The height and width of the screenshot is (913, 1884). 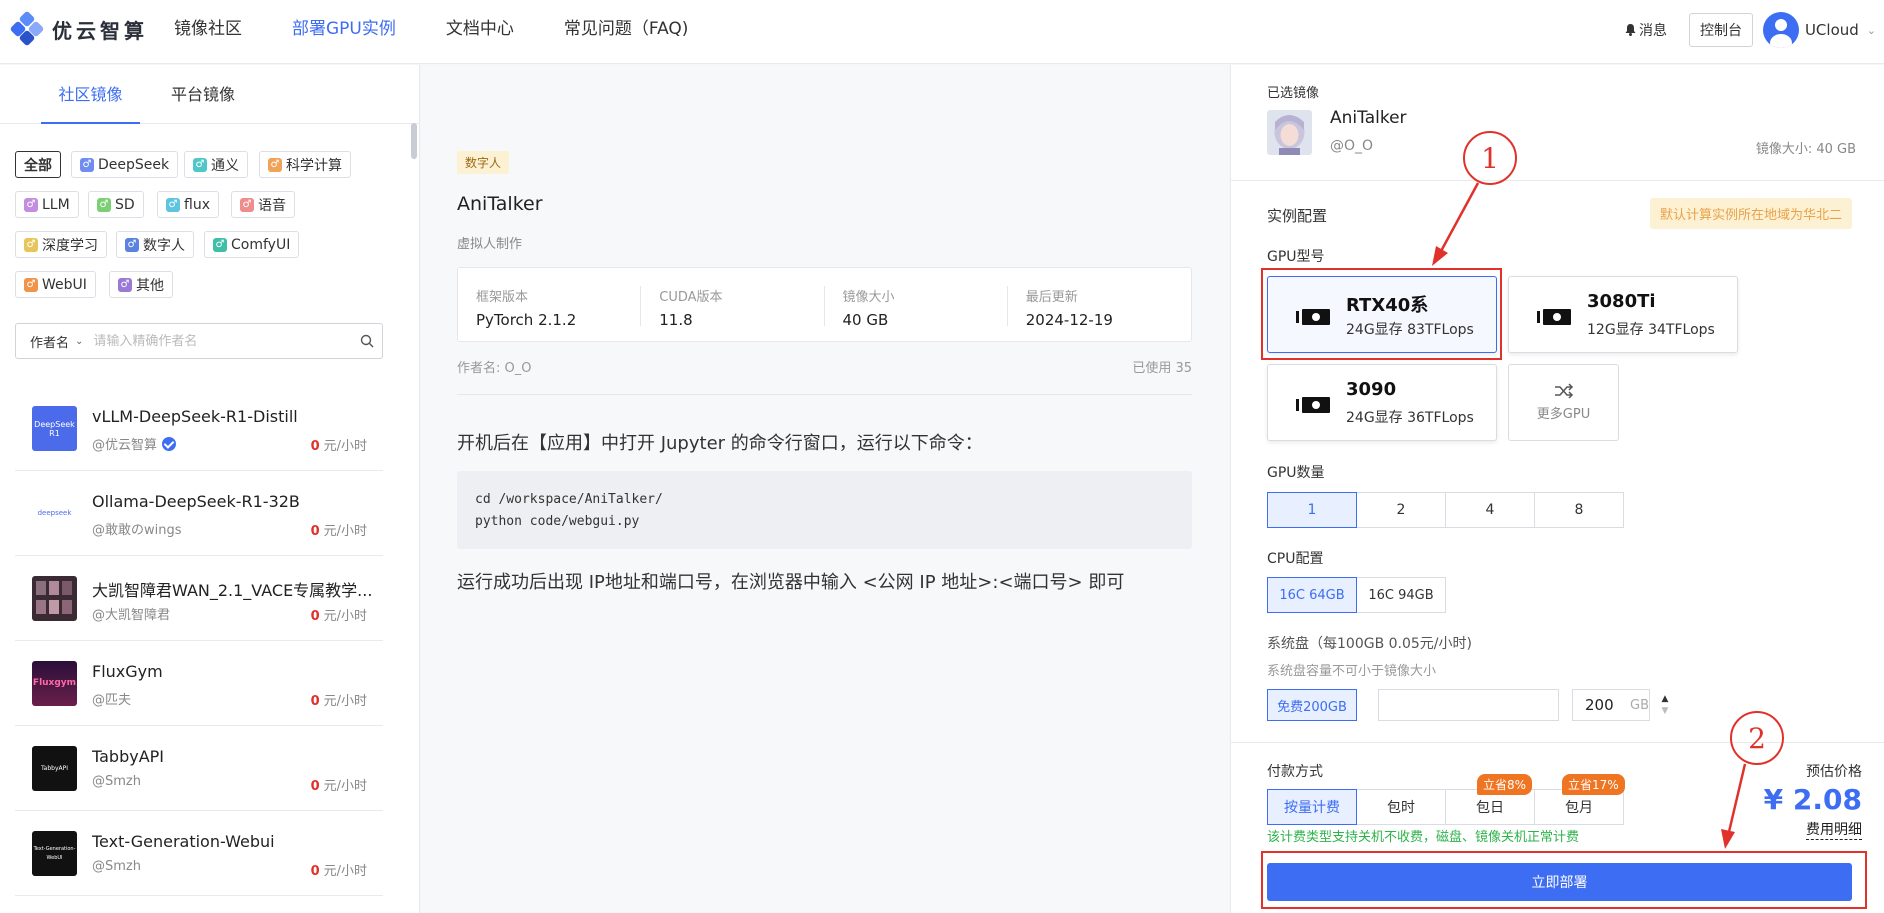 What do you see at coordinates (490, 244) in the screenshot?
I see `detail-subtitle: 虚拟人制作` at bounding box center [490, 244].